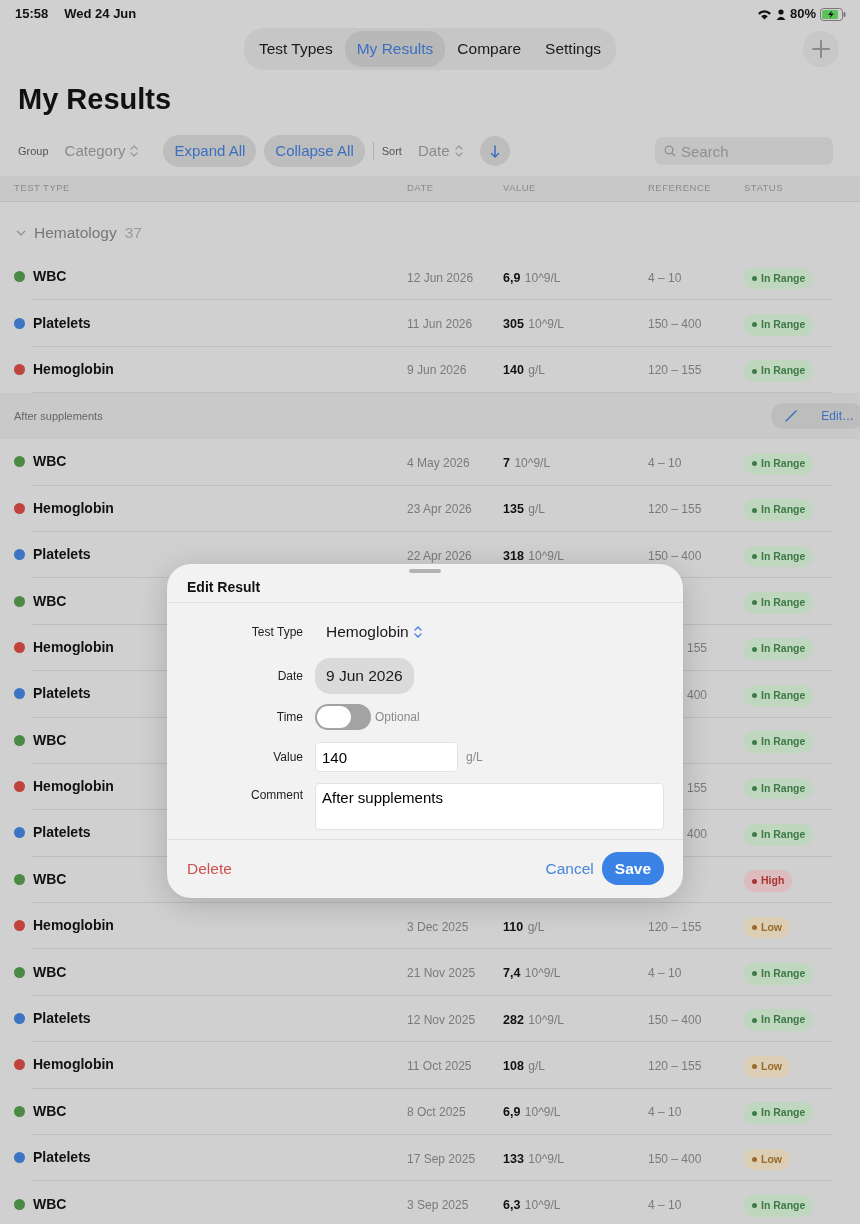  I want to click on unit-label: g/L, so click(474, 757).